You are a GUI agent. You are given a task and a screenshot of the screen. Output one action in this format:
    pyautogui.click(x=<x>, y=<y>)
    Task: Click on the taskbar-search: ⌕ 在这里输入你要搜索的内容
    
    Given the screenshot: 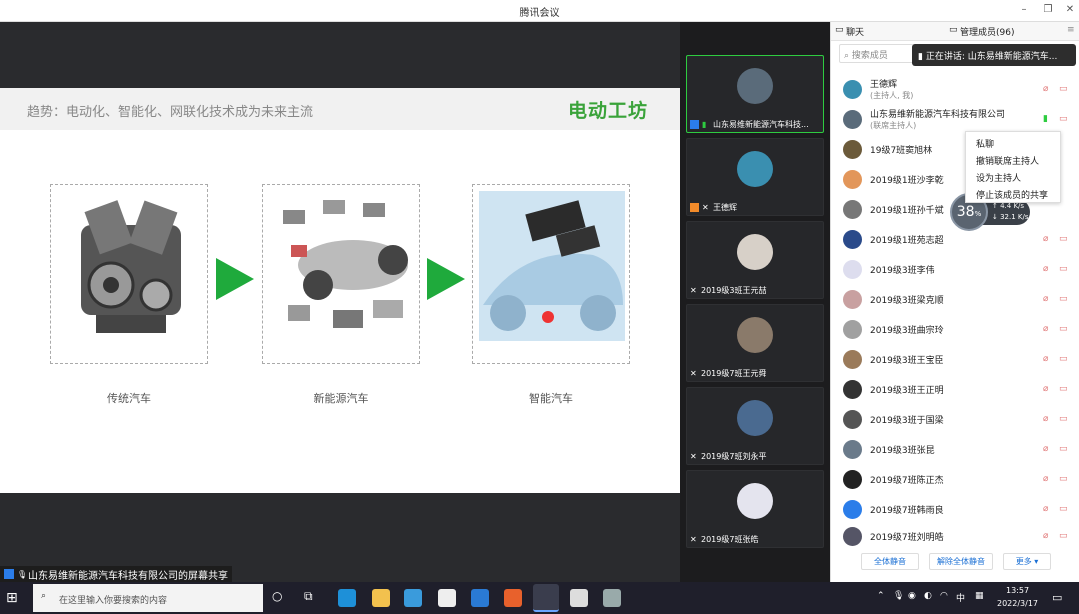 What is the action you would take?
    pyautogui.click(x=148, y=598)
    